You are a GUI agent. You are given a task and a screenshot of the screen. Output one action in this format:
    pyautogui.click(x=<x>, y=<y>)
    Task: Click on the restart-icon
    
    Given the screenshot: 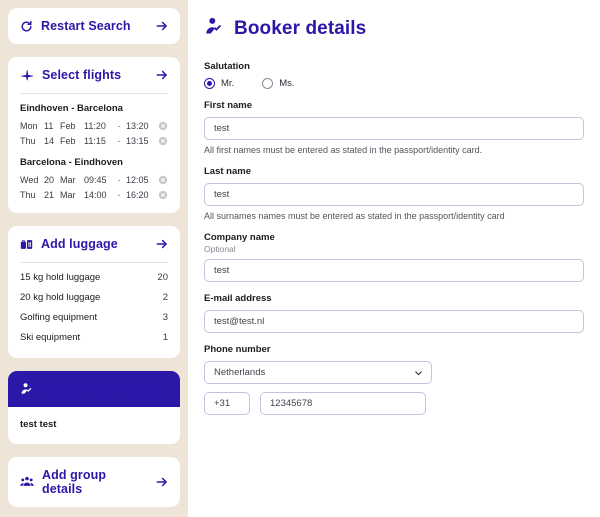 What is the action you would take?
    pyautogui.click(x=26, y=26)
    